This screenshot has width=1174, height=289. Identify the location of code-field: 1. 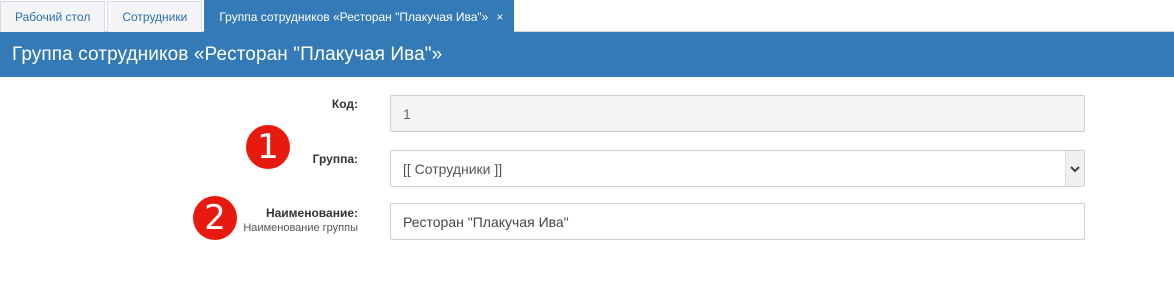
(737, 113).